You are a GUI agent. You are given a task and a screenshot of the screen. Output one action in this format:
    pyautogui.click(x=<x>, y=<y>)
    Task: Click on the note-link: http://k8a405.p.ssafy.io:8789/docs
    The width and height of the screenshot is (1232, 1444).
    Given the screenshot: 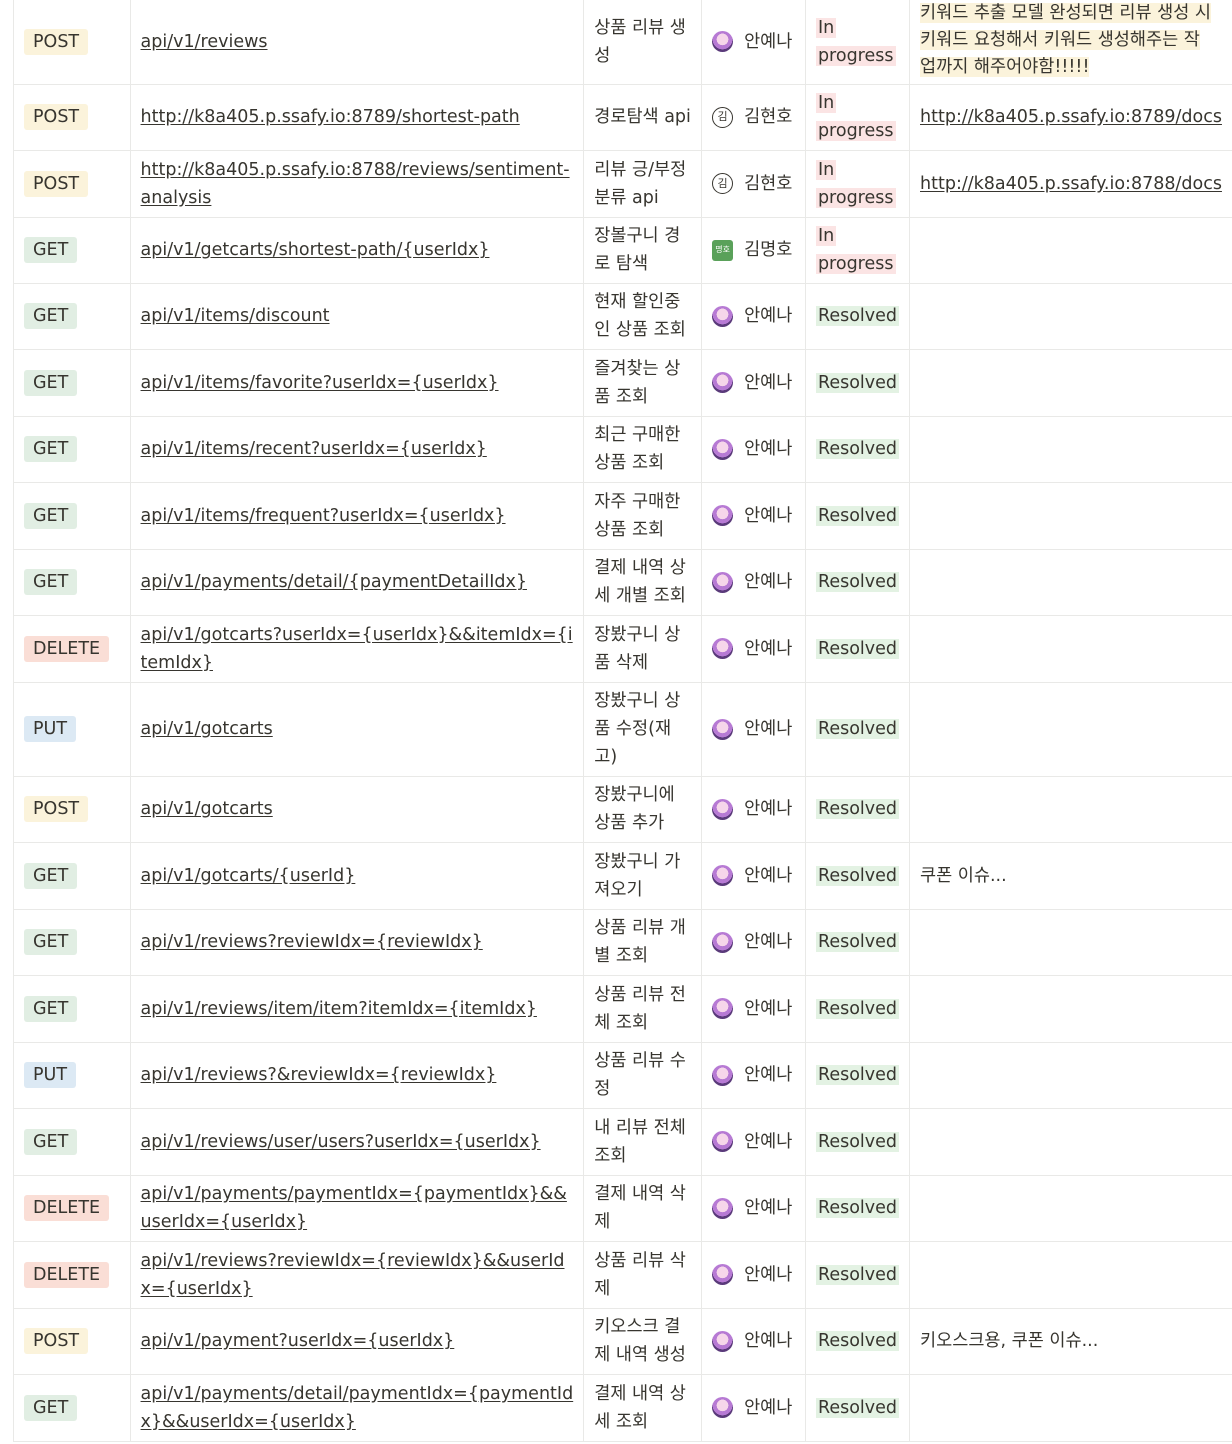 What is the action you would take?
    pyautogui.click(x=1071, y=117)
    